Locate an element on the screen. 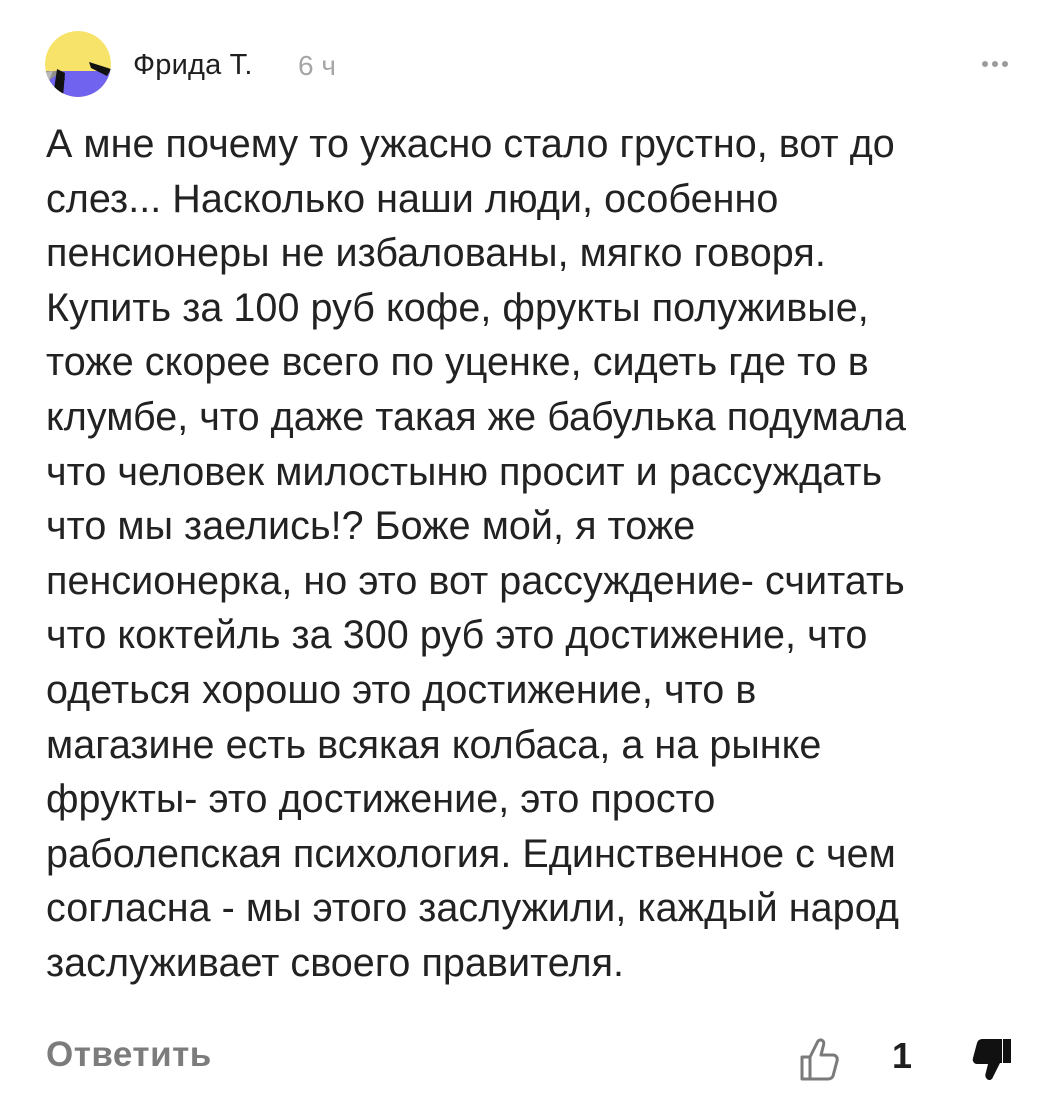  thumbs-down-filled-icon is located at coordinates (991, 1060).